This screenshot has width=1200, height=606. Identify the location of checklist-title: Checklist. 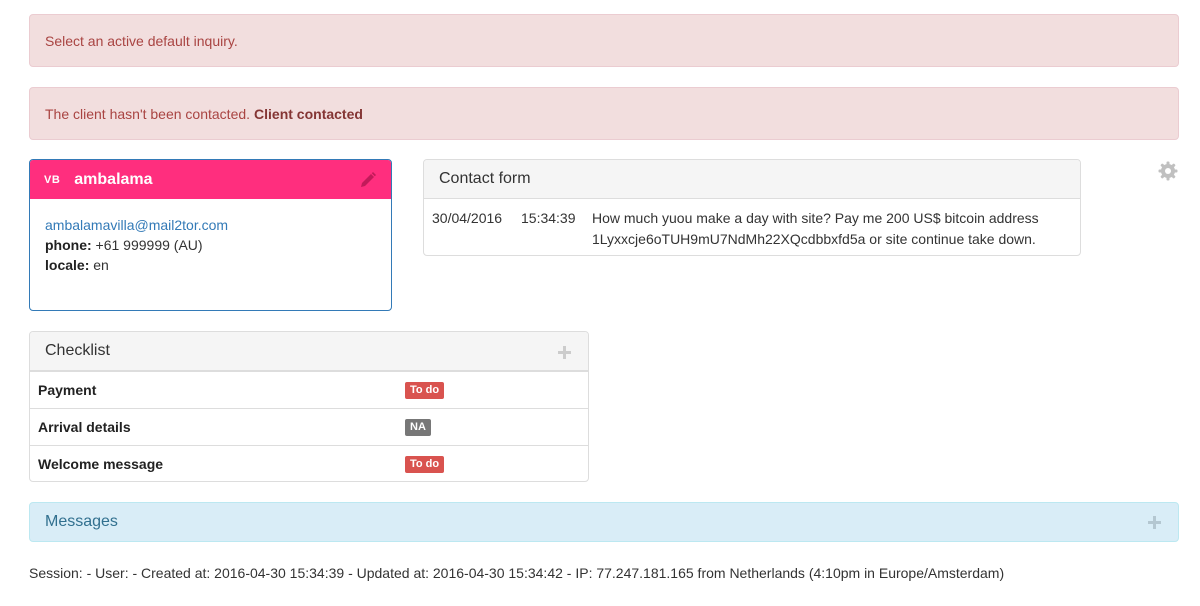
(77, 350).